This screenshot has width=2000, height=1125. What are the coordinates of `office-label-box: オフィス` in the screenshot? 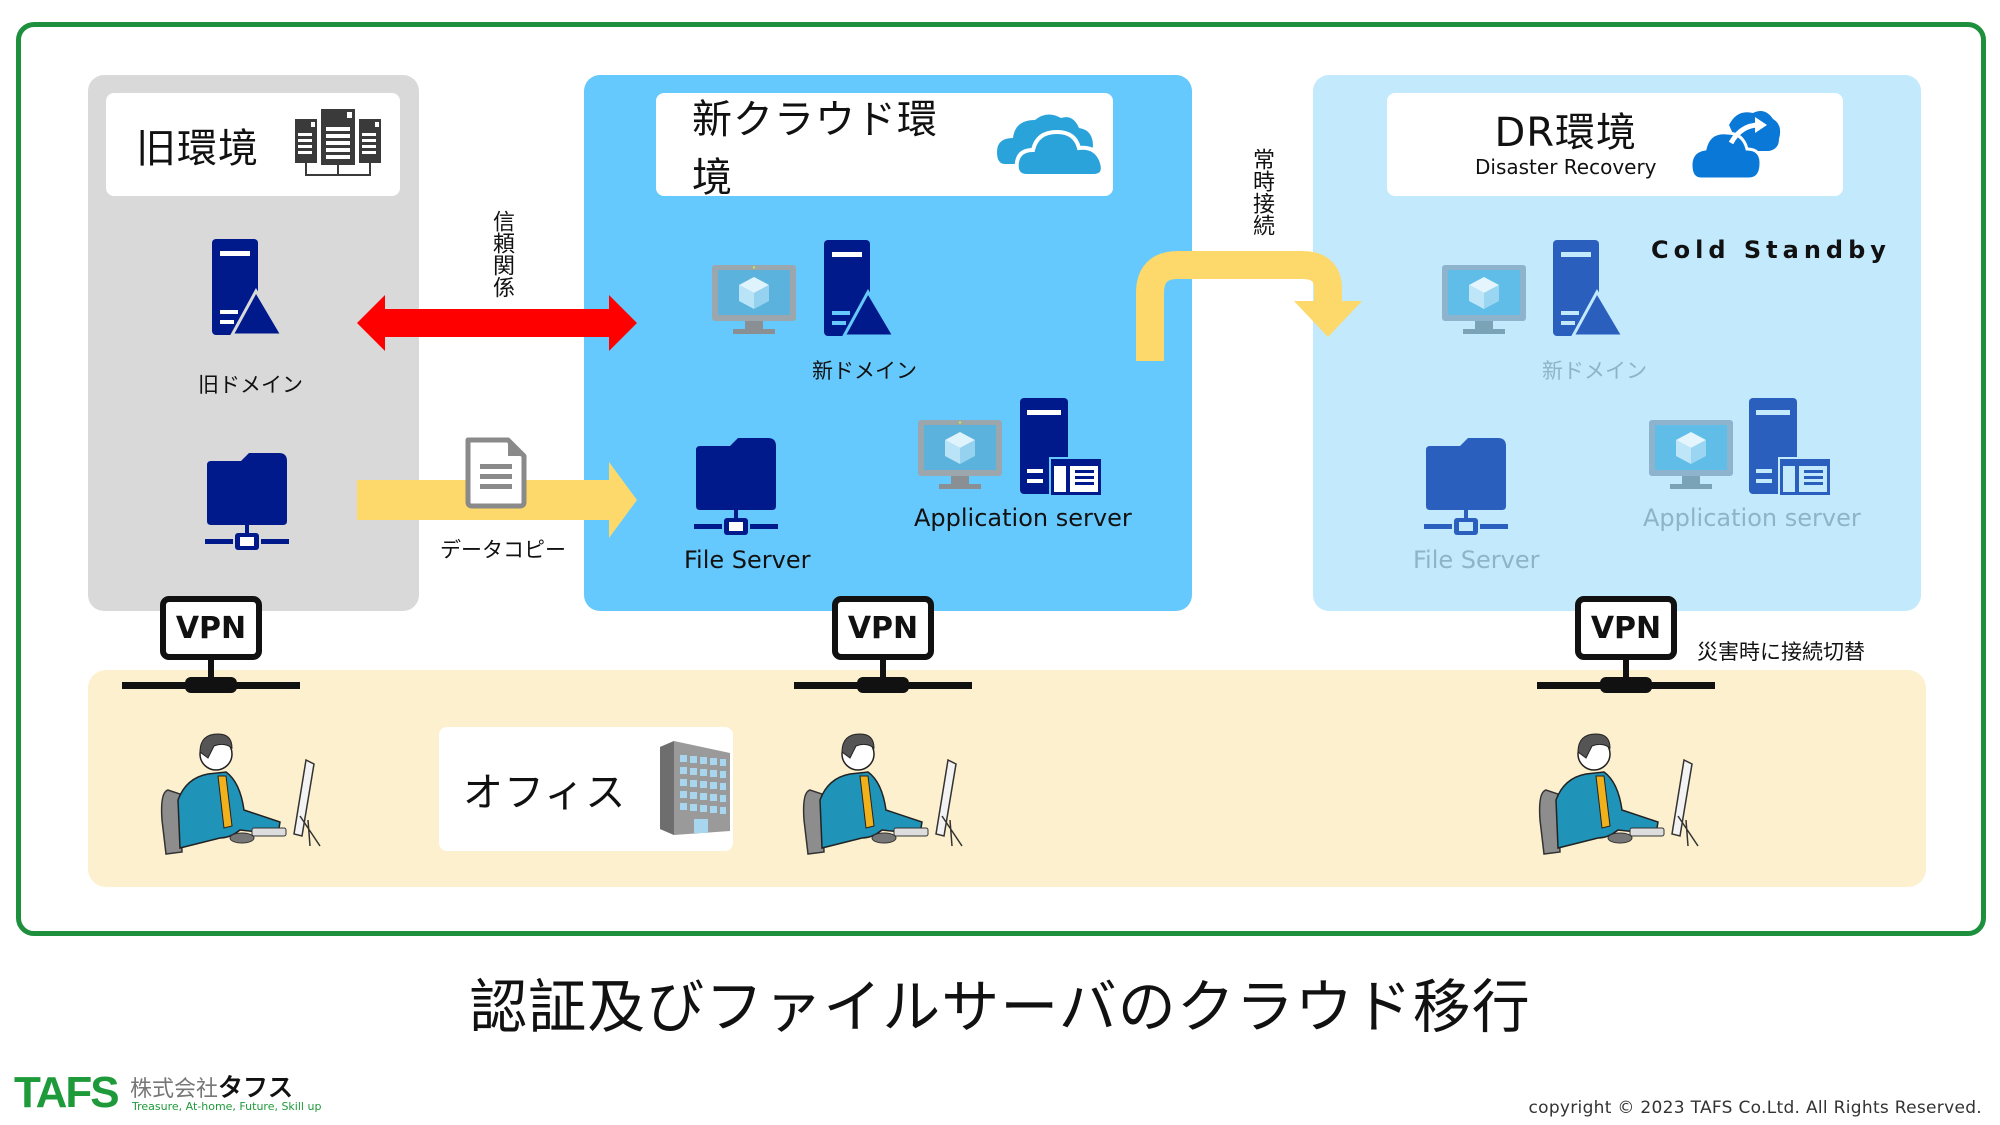 It's located at (586, 789).